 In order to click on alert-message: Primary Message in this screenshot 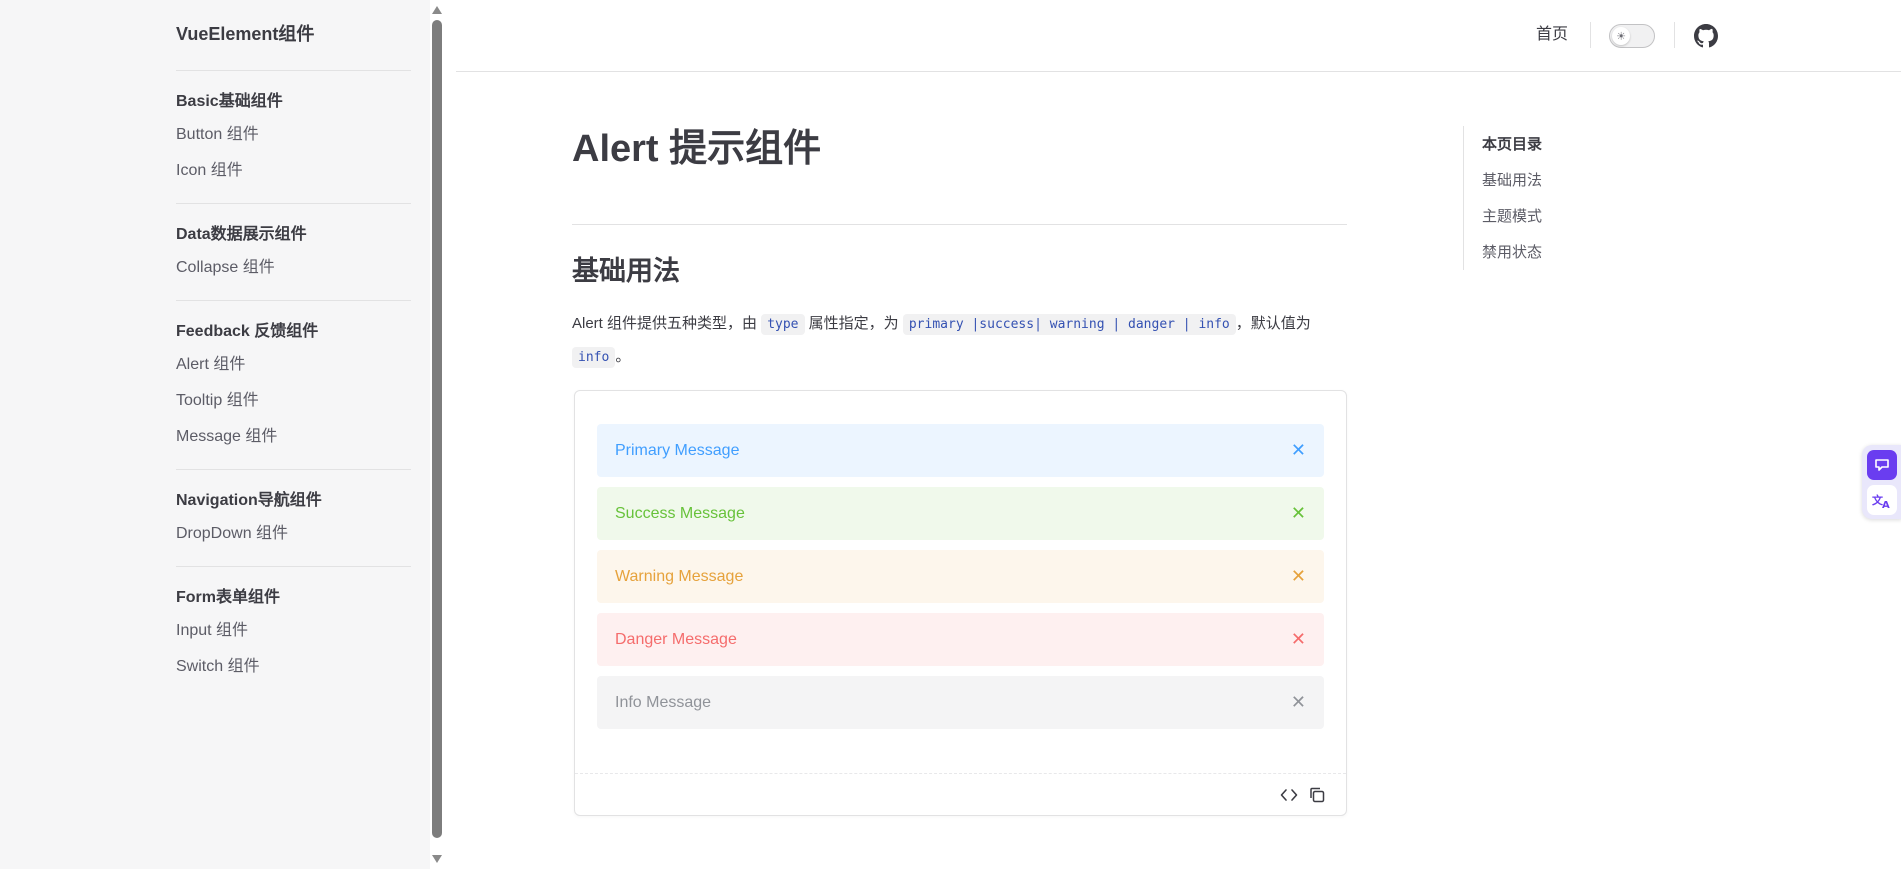, I will do `click(677, 450)`.